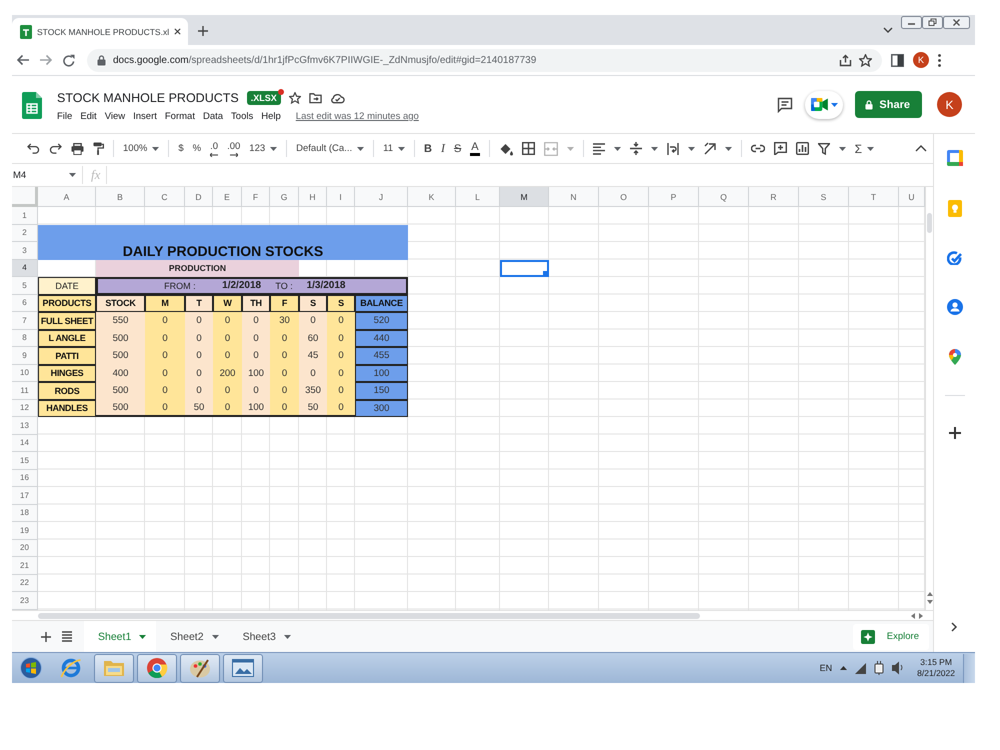  I want to click on restore-icon, so click(932, 22).